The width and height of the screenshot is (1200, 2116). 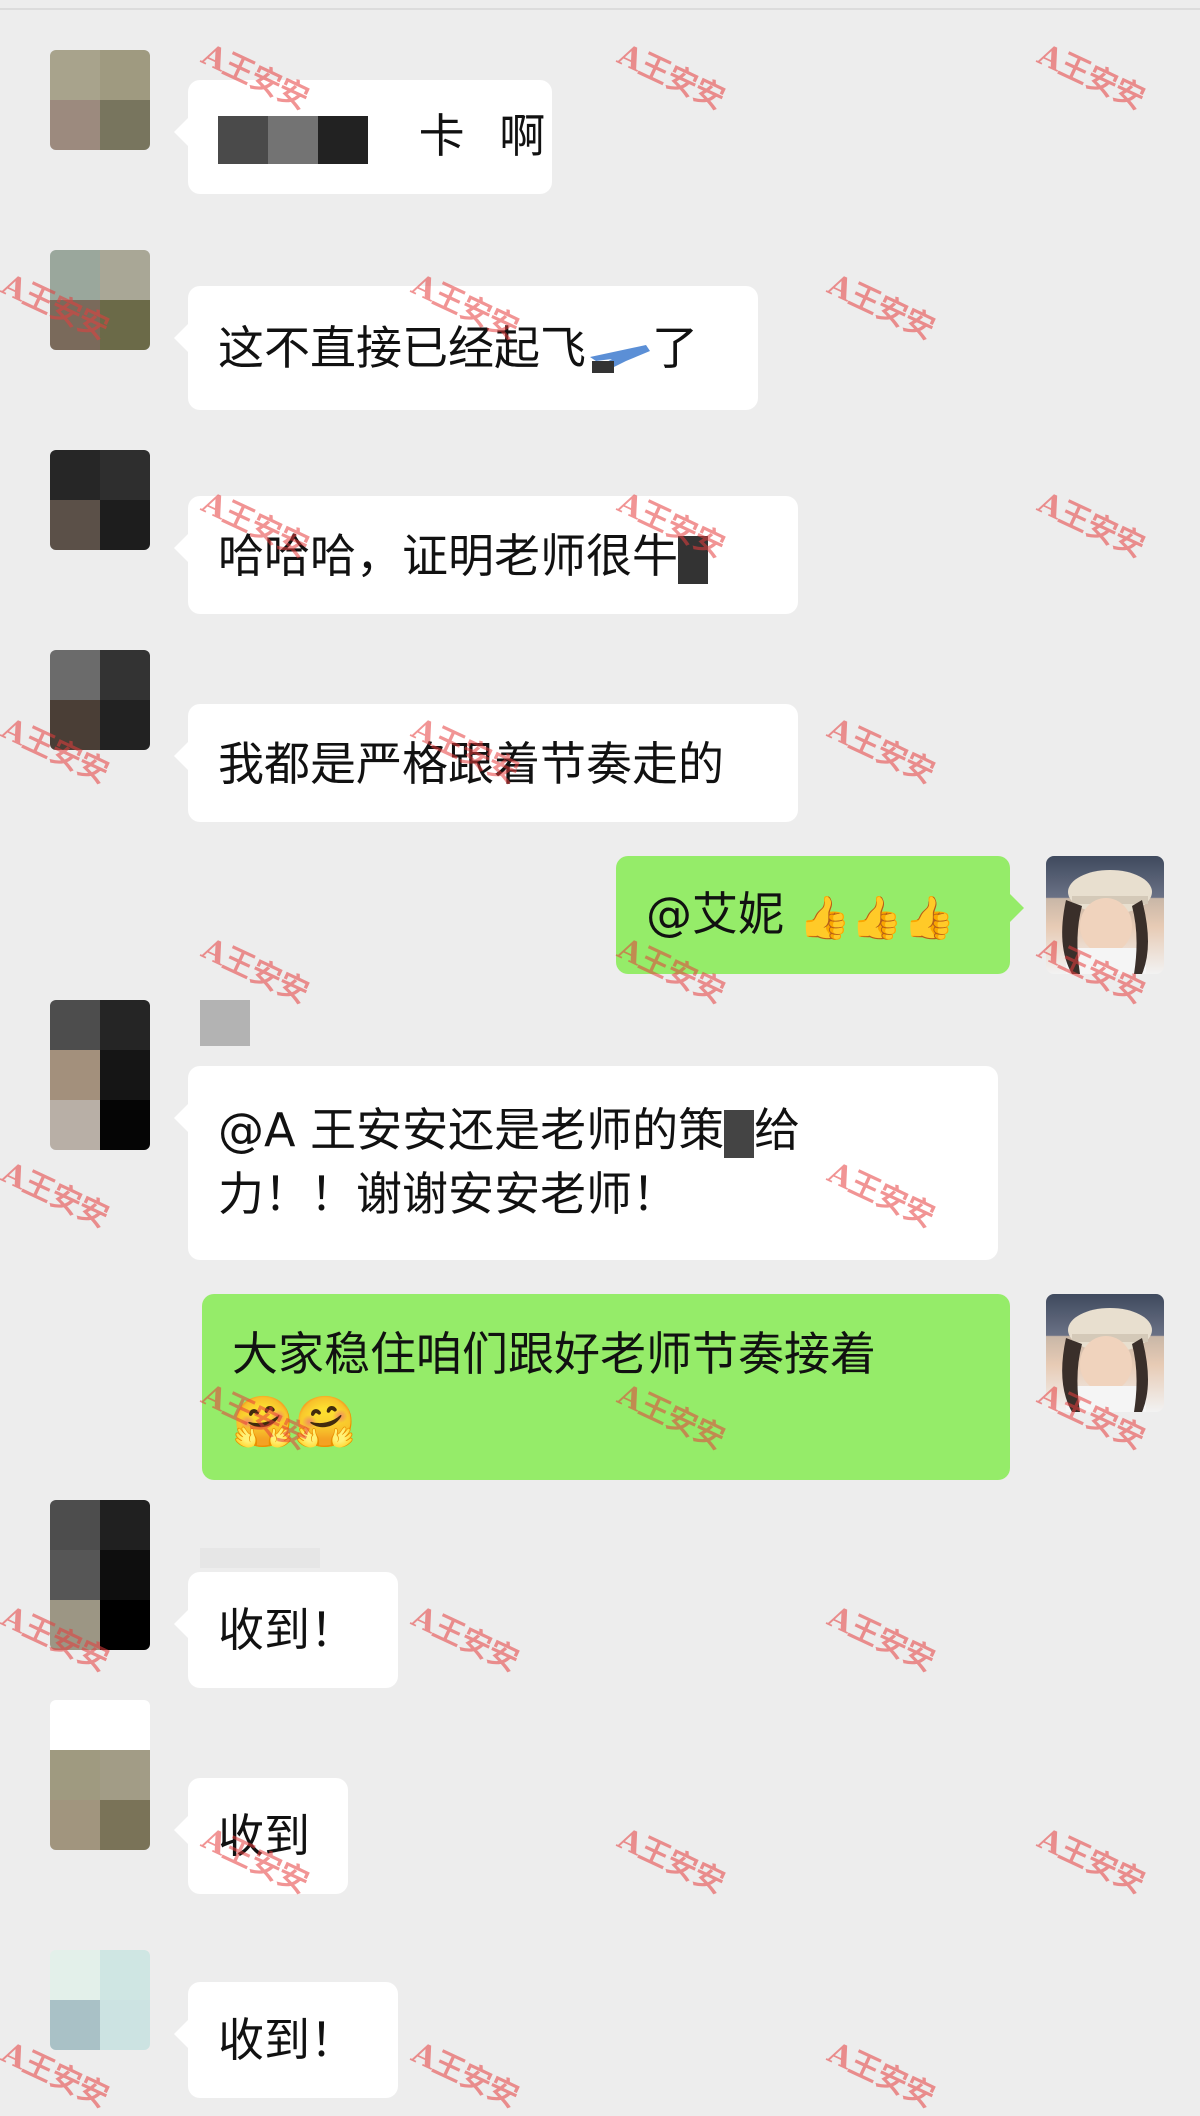 What do you see at coordinates (441, 136) in the screenshot?
I see `message-text: 卡` at bounding box center [441, 136].